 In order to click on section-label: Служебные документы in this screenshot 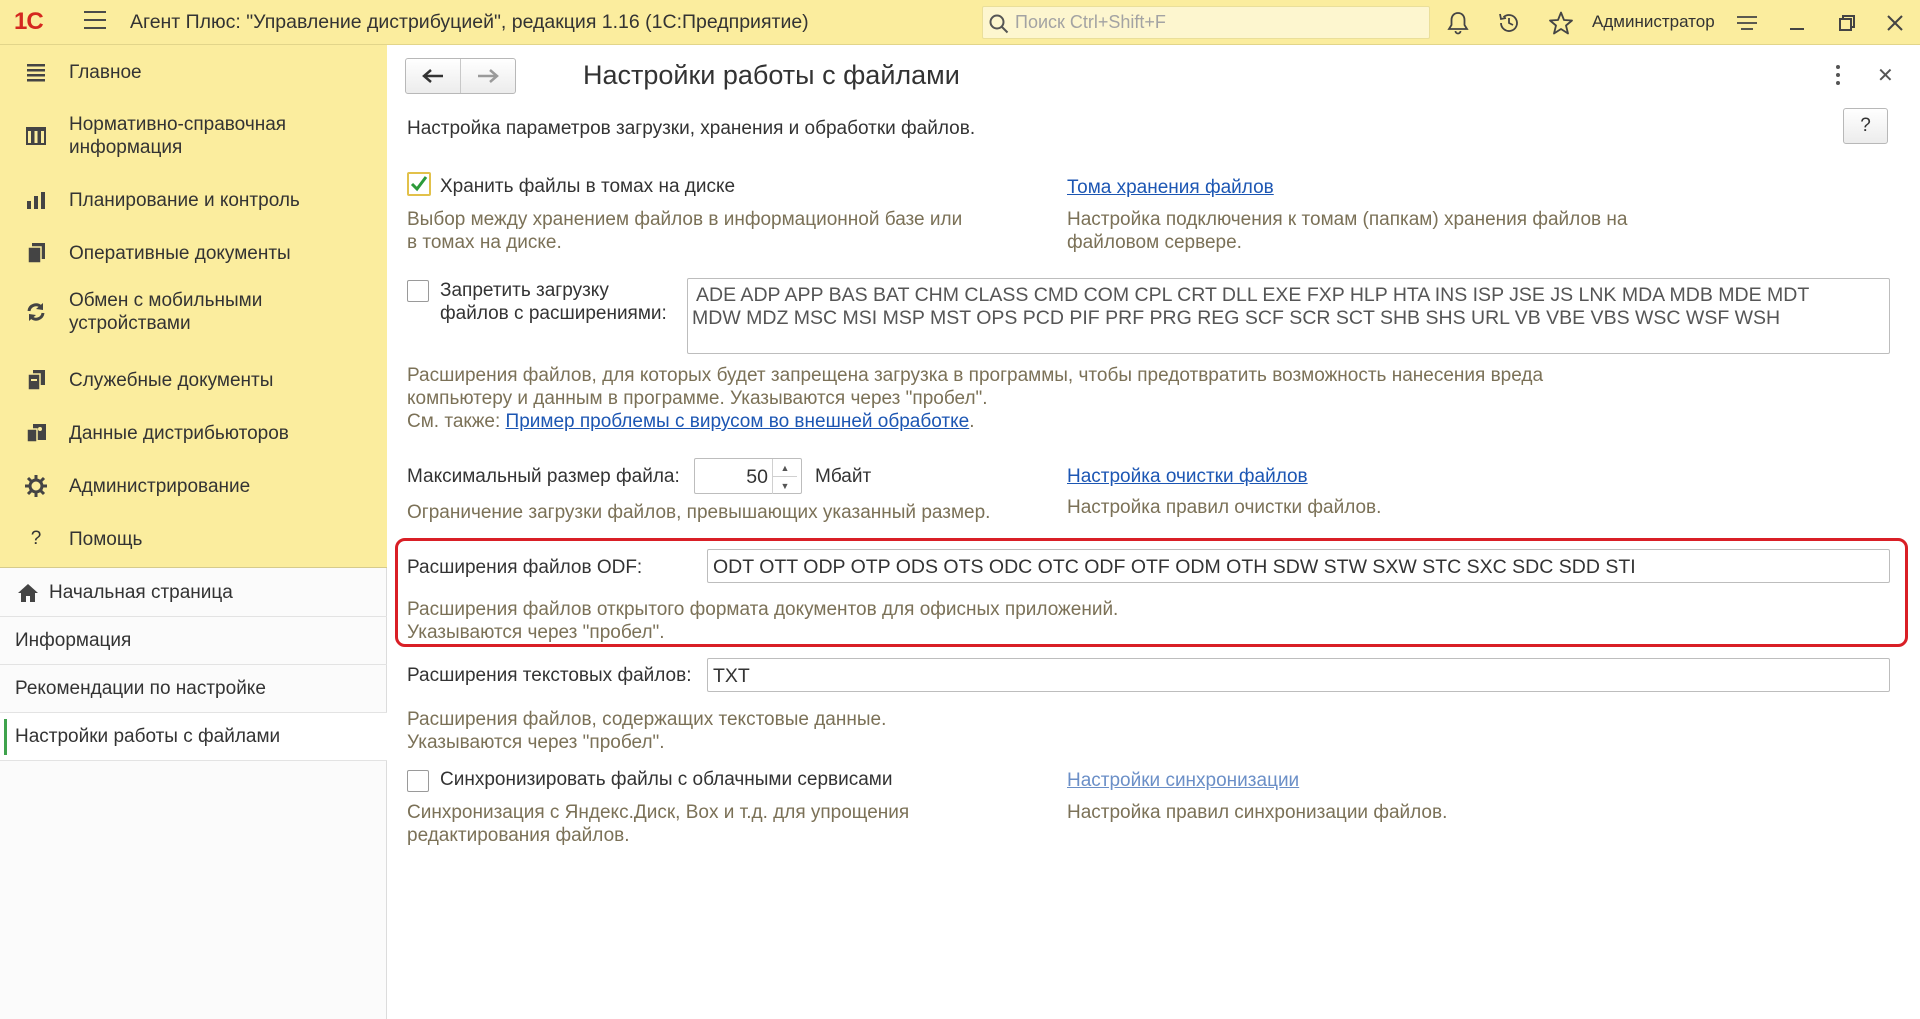, I will do `click(171, 380)`.